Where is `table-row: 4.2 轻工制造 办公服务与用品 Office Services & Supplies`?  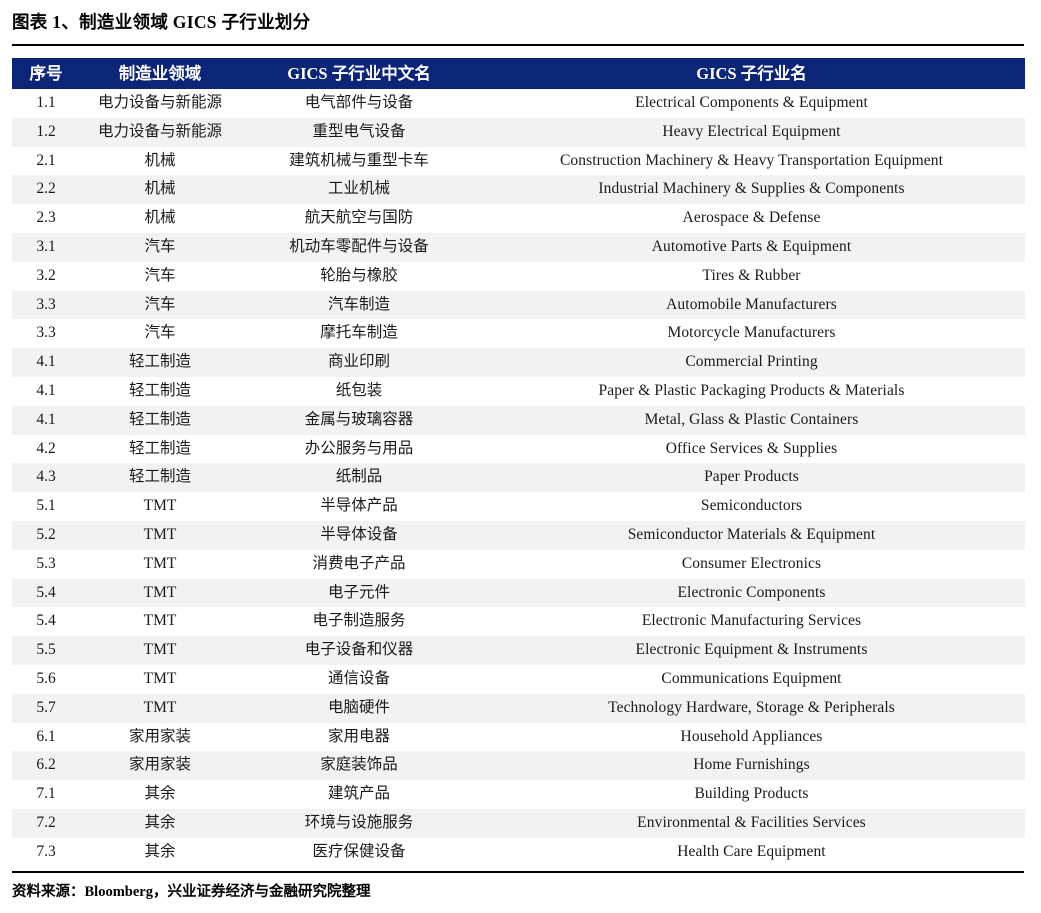 table-row: 4.2 轻工制造 办公服务与用品 Office Services & Supplies is located at coordinates (518, 449).